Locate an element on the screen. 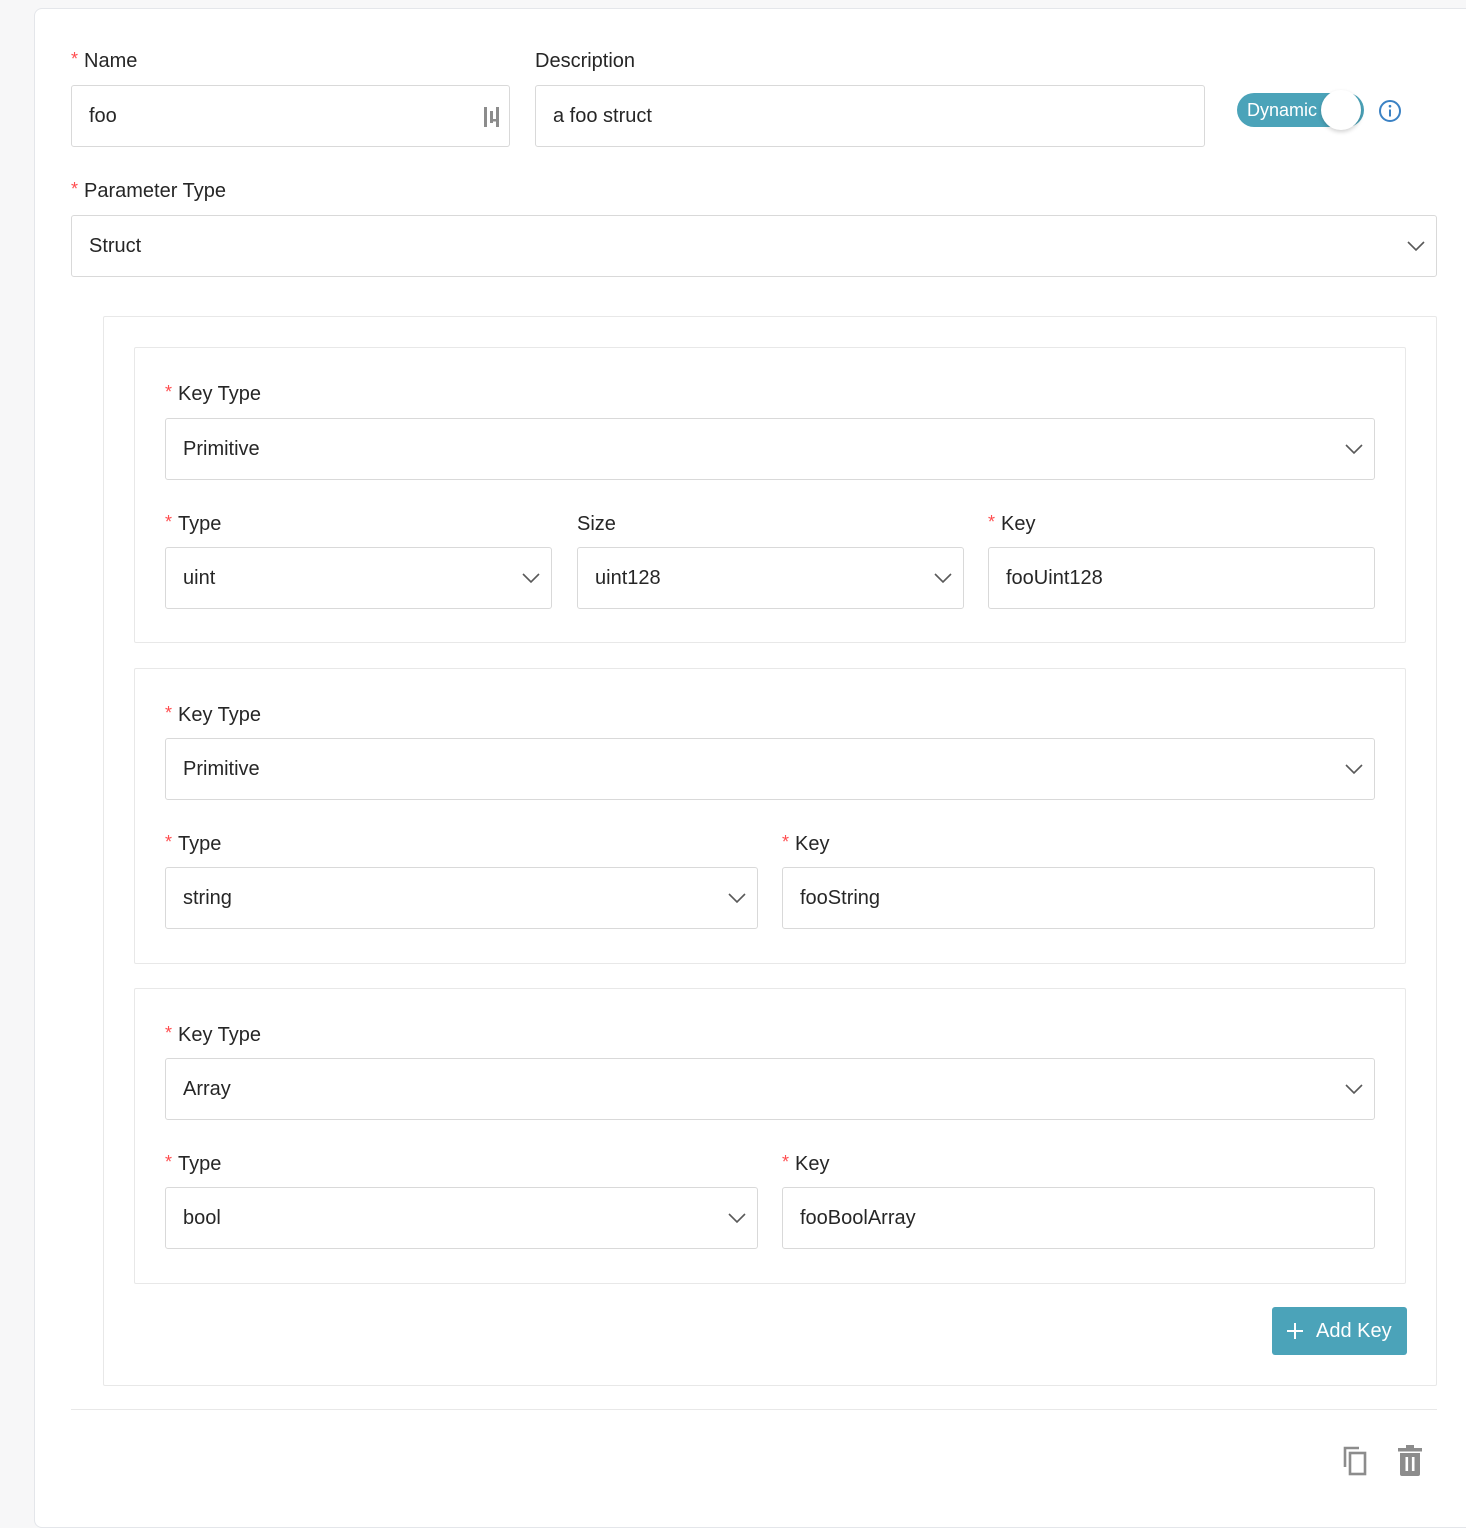  parameter-type-label: * Parameter Type is located at coordinates (148, 191).